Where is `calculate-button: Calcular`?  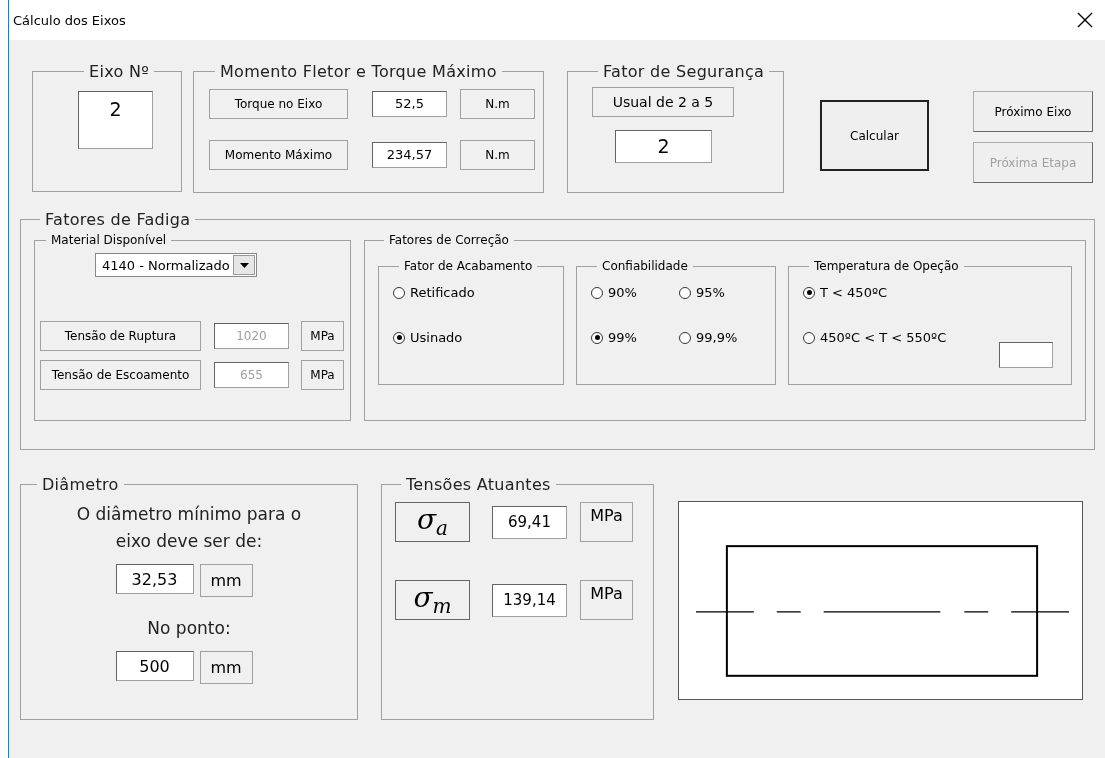 calculate-button: Calcular is located at coordinates (874, 135).